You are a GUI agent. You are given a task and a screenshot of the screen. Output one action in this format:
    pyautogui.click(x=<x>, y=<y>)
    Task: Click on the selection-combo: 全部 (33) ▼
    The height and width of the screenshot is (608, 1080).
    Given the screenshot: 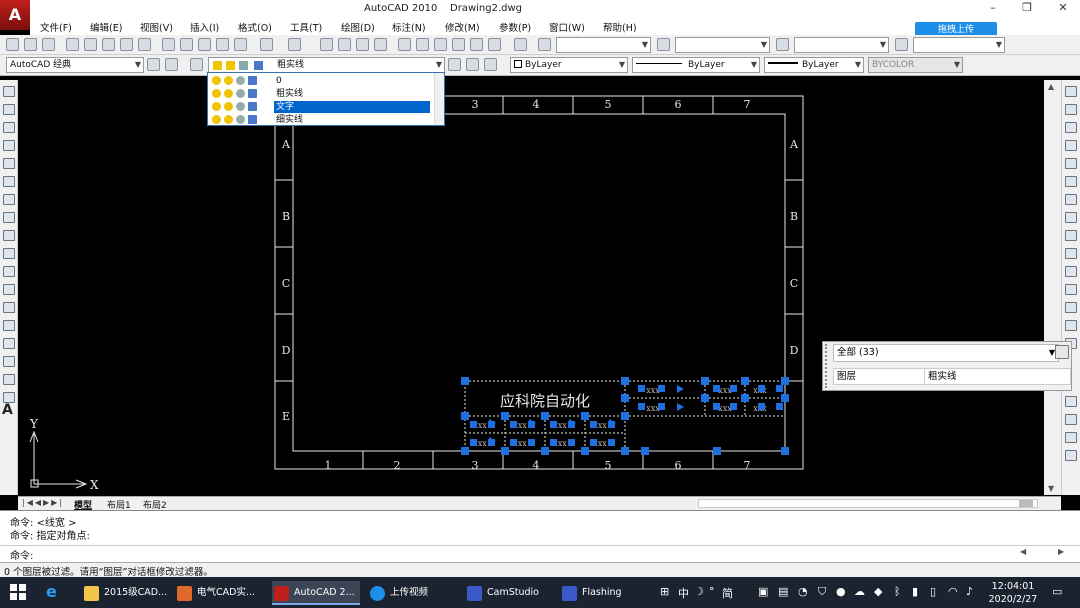 What is the action you would take?
    pyautogui.click(x=946, y=353)
    